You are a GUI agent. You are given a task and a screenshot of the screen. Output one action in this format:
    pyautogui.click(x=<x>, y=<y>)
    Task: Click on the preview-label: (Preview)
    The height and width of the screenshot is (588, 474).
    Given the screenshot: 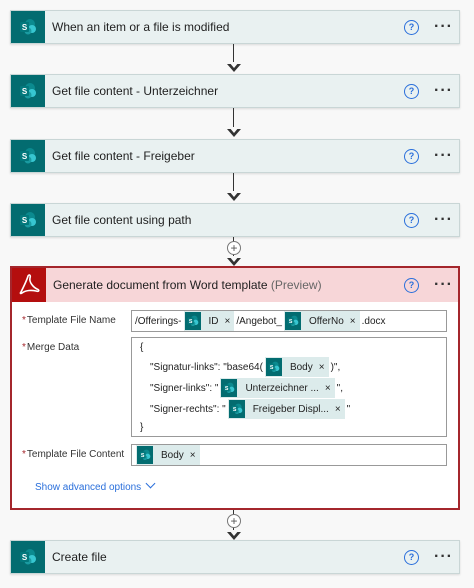 What is the action you would take?
    pyautogui.click(x=296, y=285)
    